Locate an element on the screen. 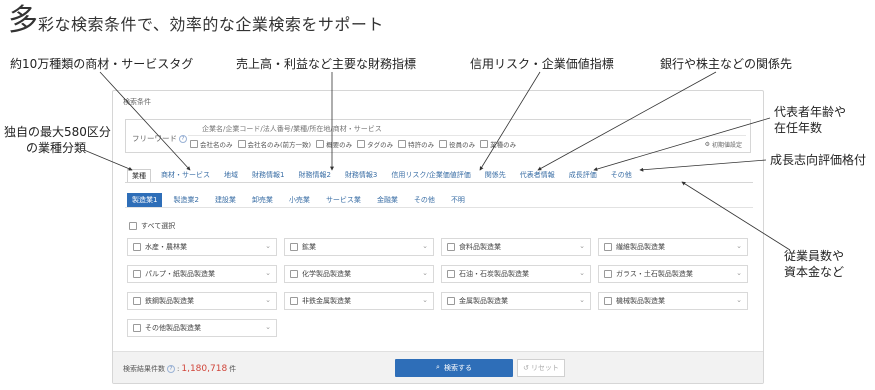 This screenshot has height=390, width=875. subtab-manufacturing-2: 製造業2 is located at coordinates (185, 200).